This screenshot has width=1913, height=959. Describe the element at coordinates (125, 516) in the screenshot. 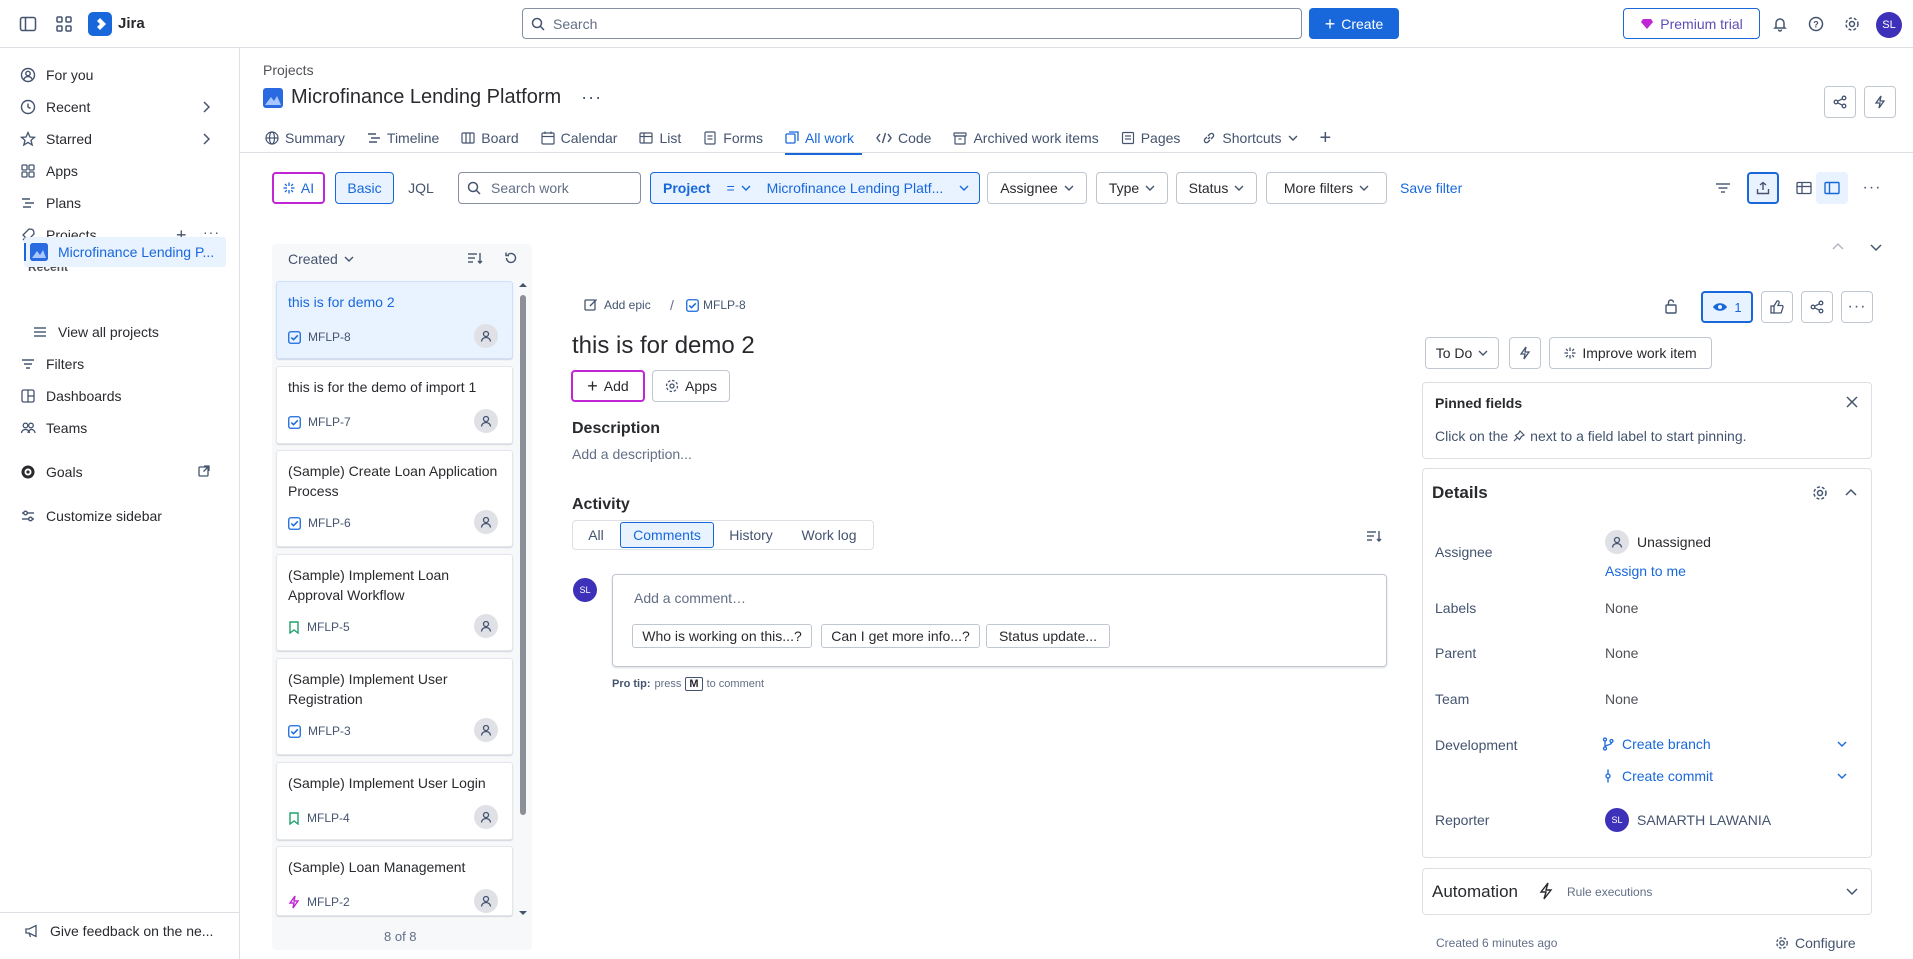

I see `sidebar-item-customize: Customize sidebar` at that location.